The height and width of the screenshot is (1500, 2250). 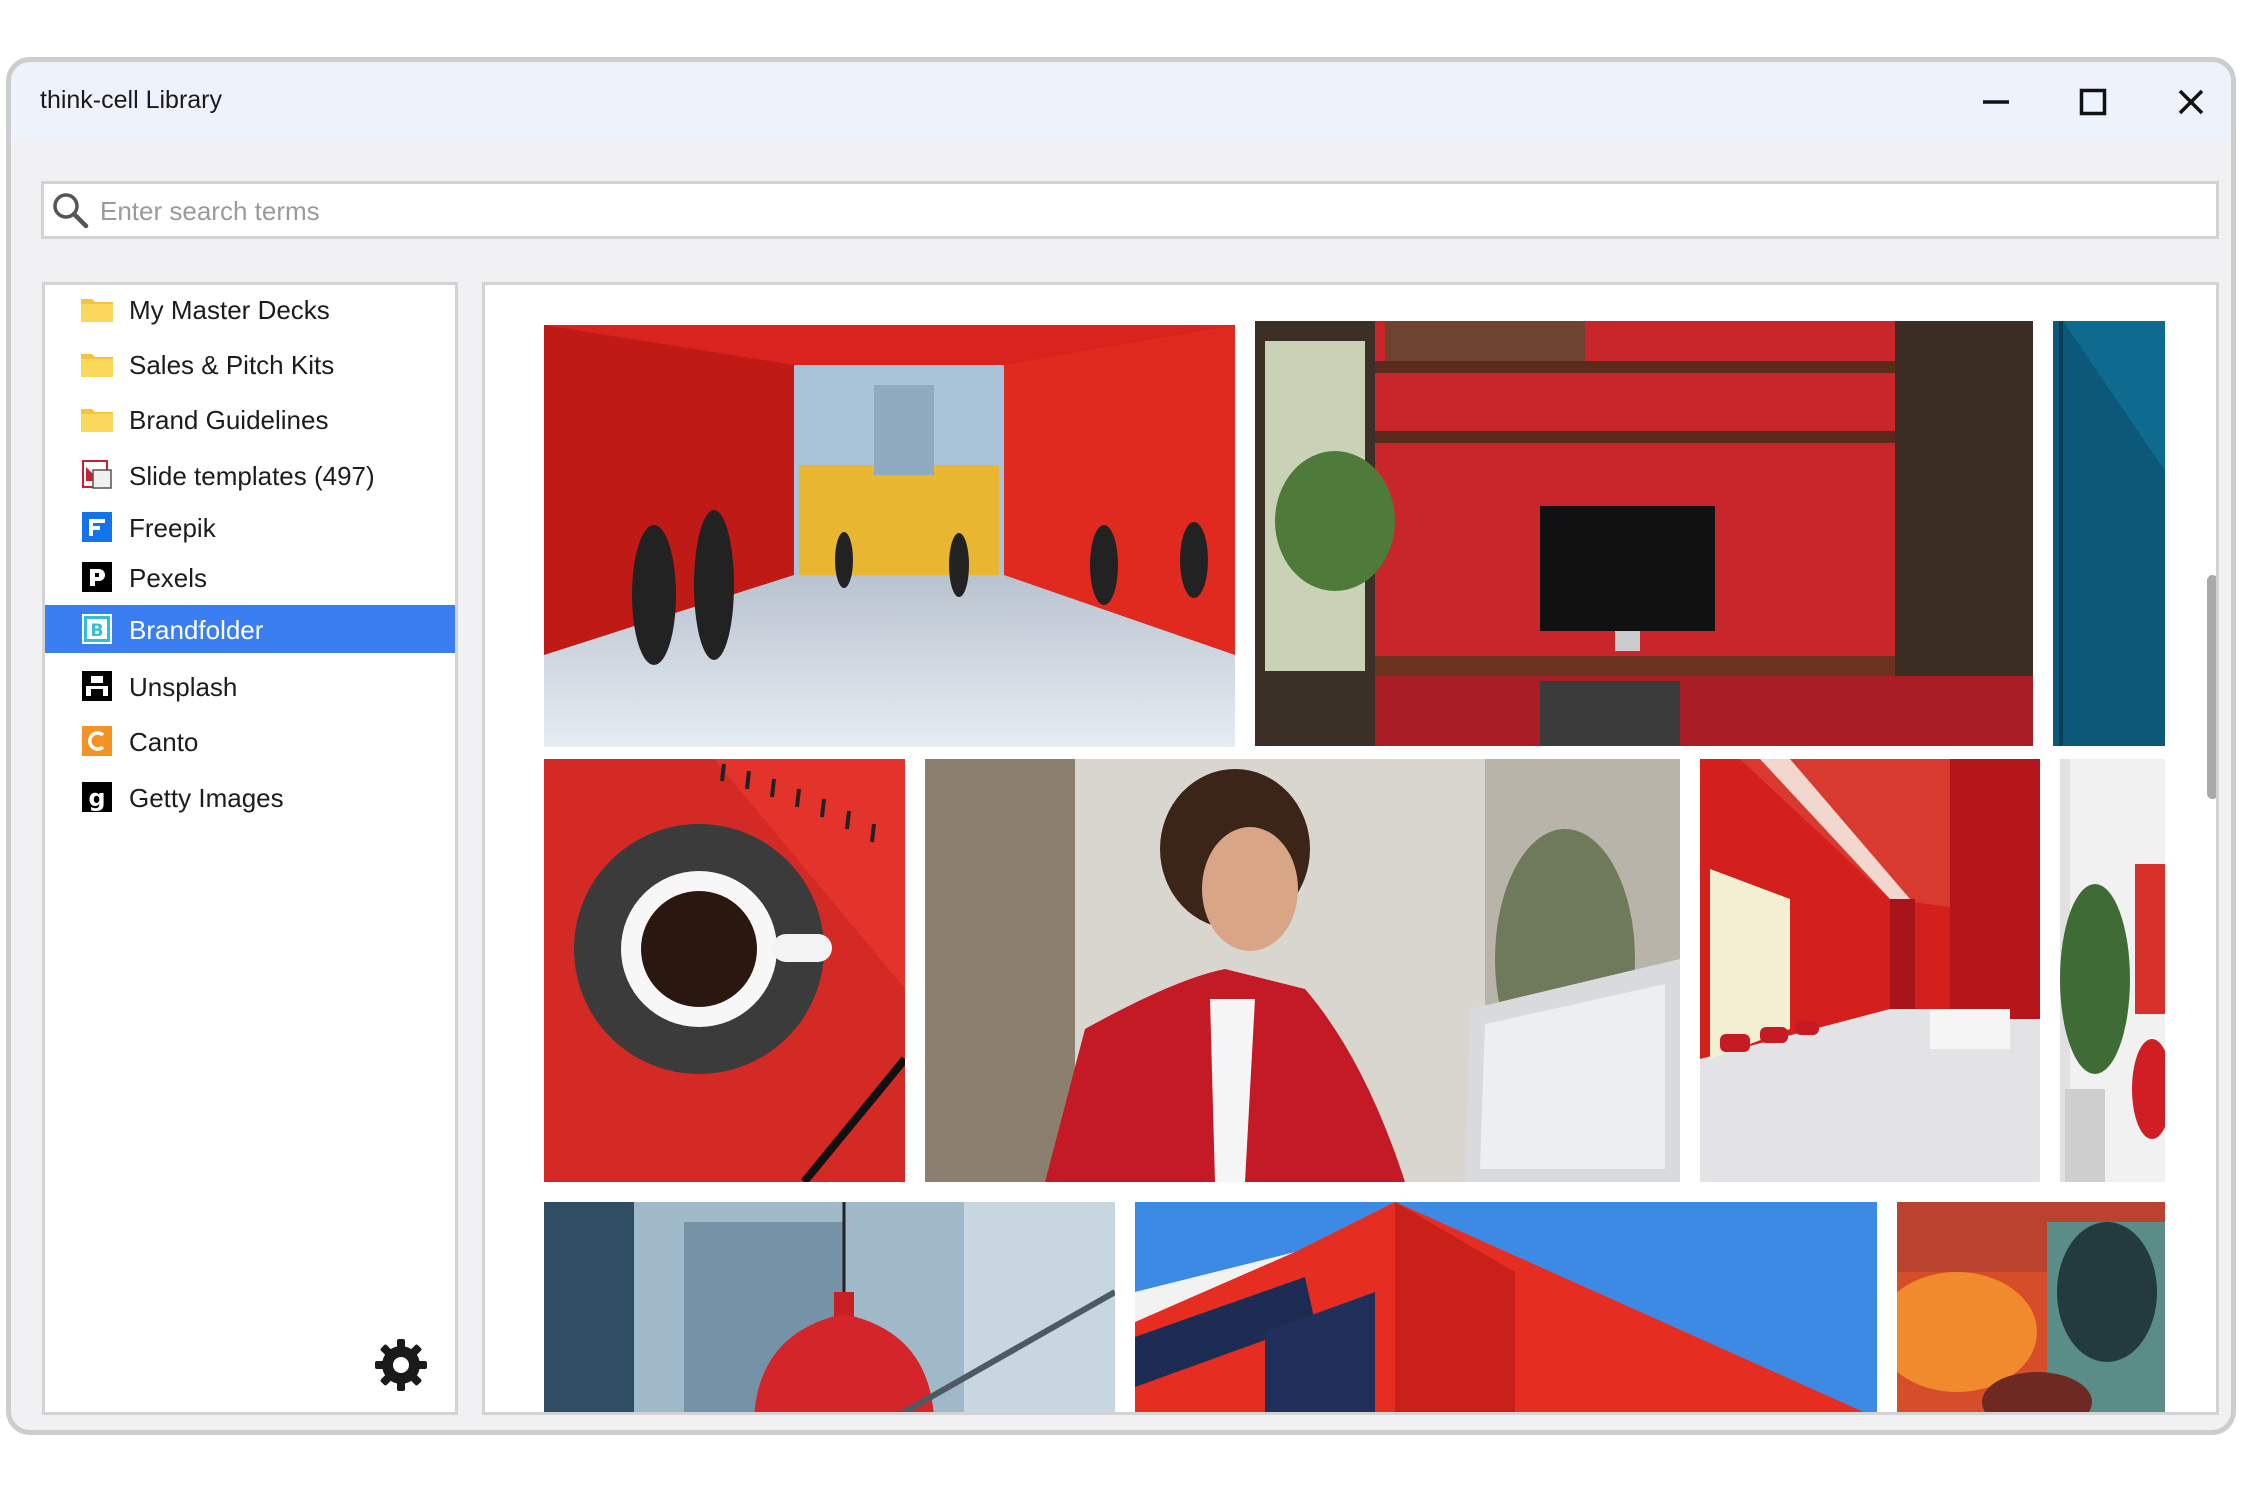 I want to click on sidebar-item-label: Unsplash, so click(x=183, y=687).